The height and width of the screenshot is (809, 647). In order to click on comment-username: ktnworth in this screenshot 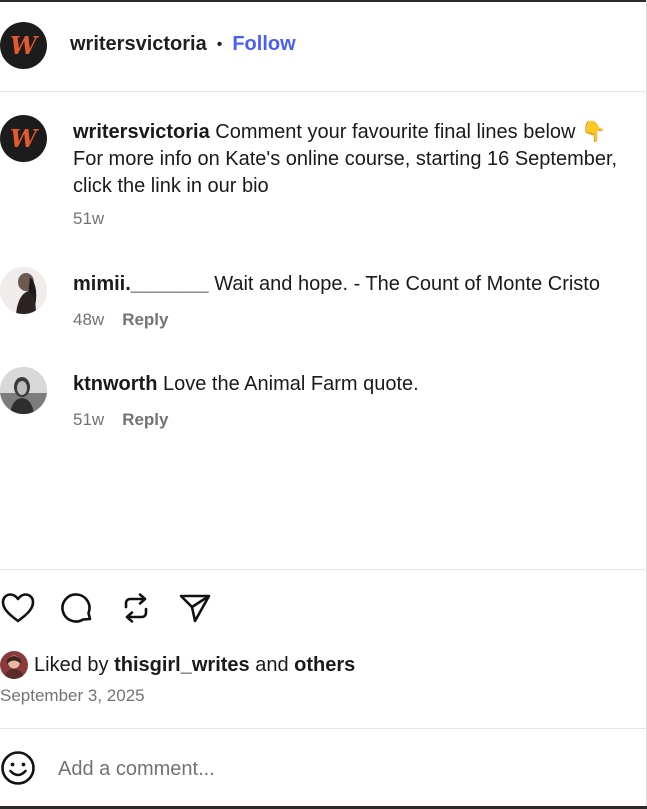, I will do `click(115, 384)`.